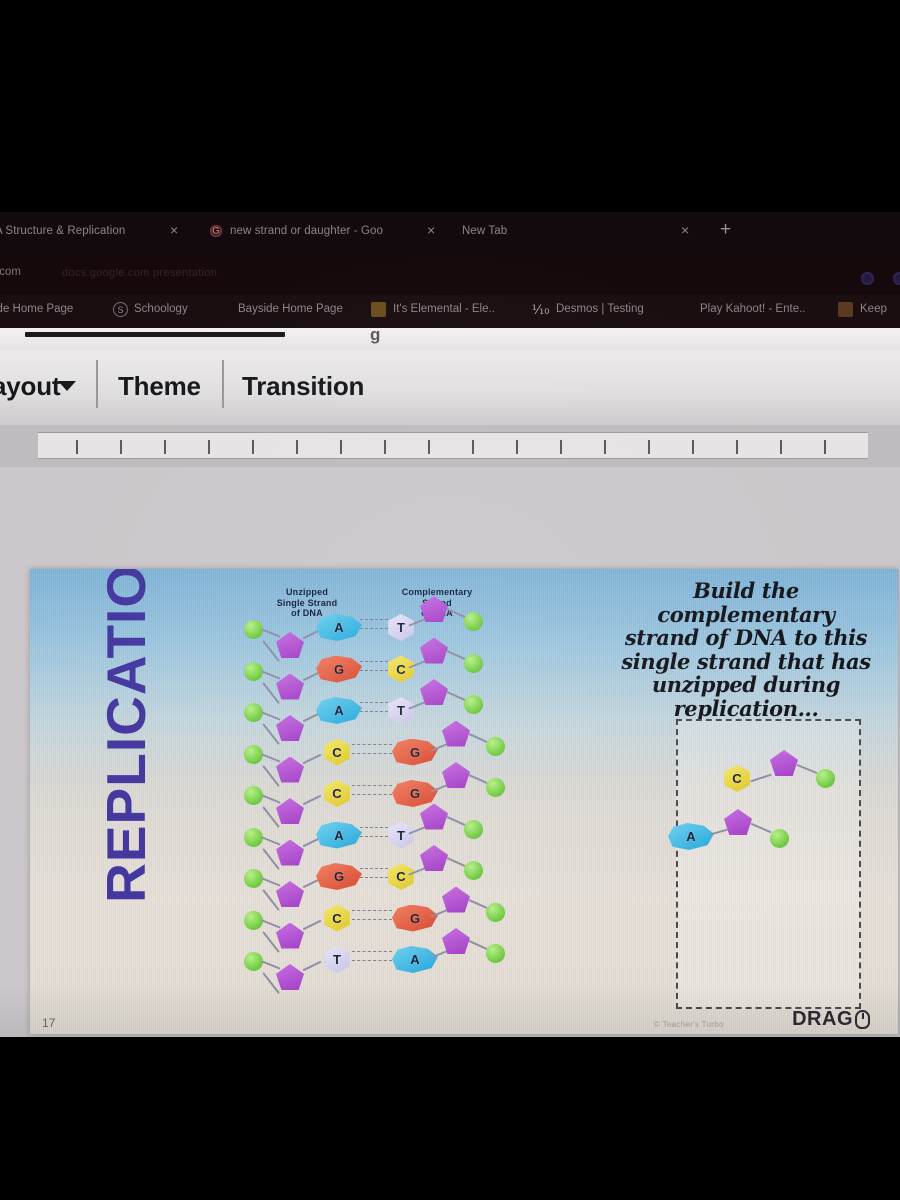 This screenshot has height=1200, width=900. I want to click on heading-unzipped-strand: Unzipped Single Strand of DNA, so click(307, 603).